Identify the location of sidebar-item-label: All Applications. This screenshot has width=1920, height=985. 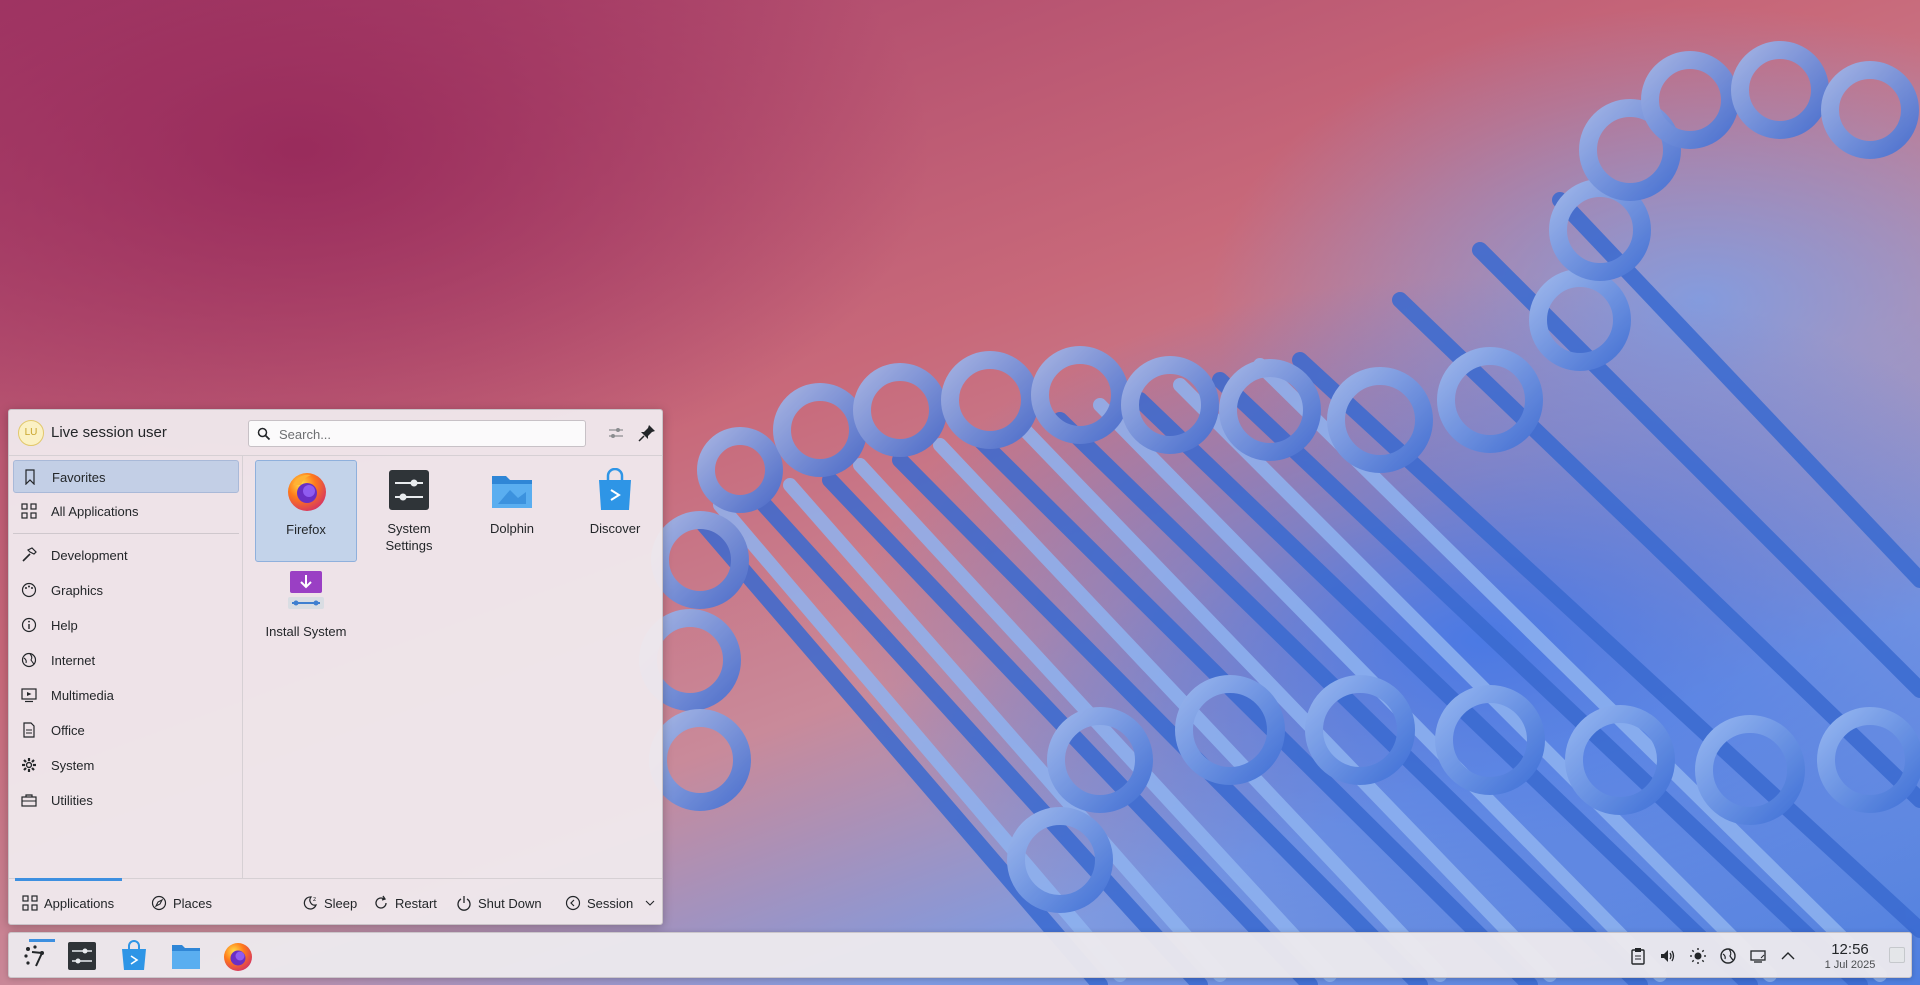
(95, 511).